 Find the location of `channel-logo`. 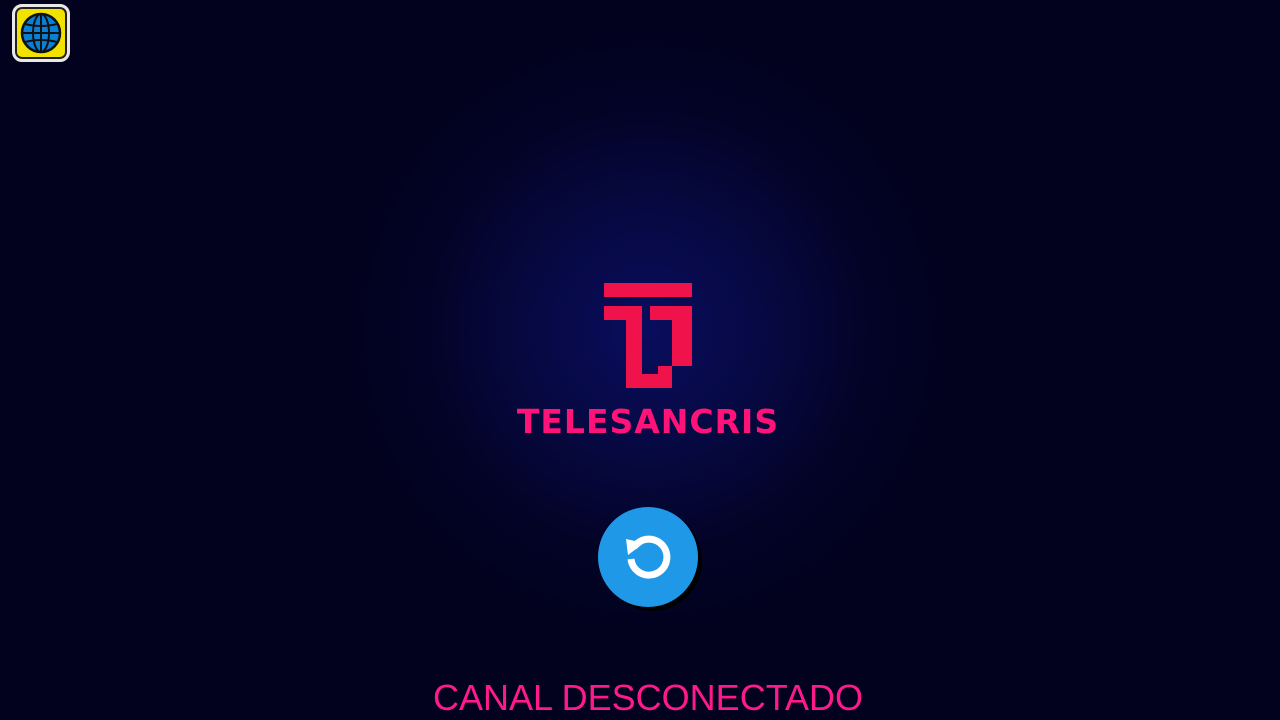

channel-logo is located at coordinates (647, 336).